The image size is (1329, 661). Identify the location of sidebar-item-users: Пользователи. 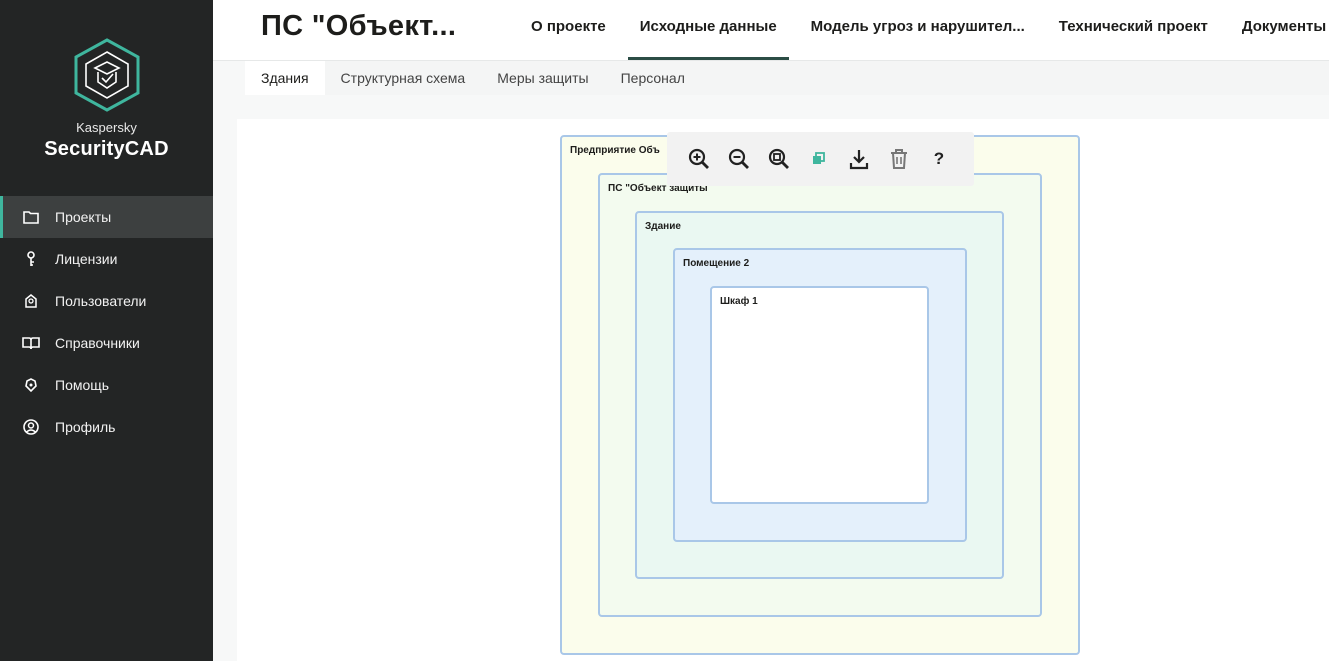
(106, 301).